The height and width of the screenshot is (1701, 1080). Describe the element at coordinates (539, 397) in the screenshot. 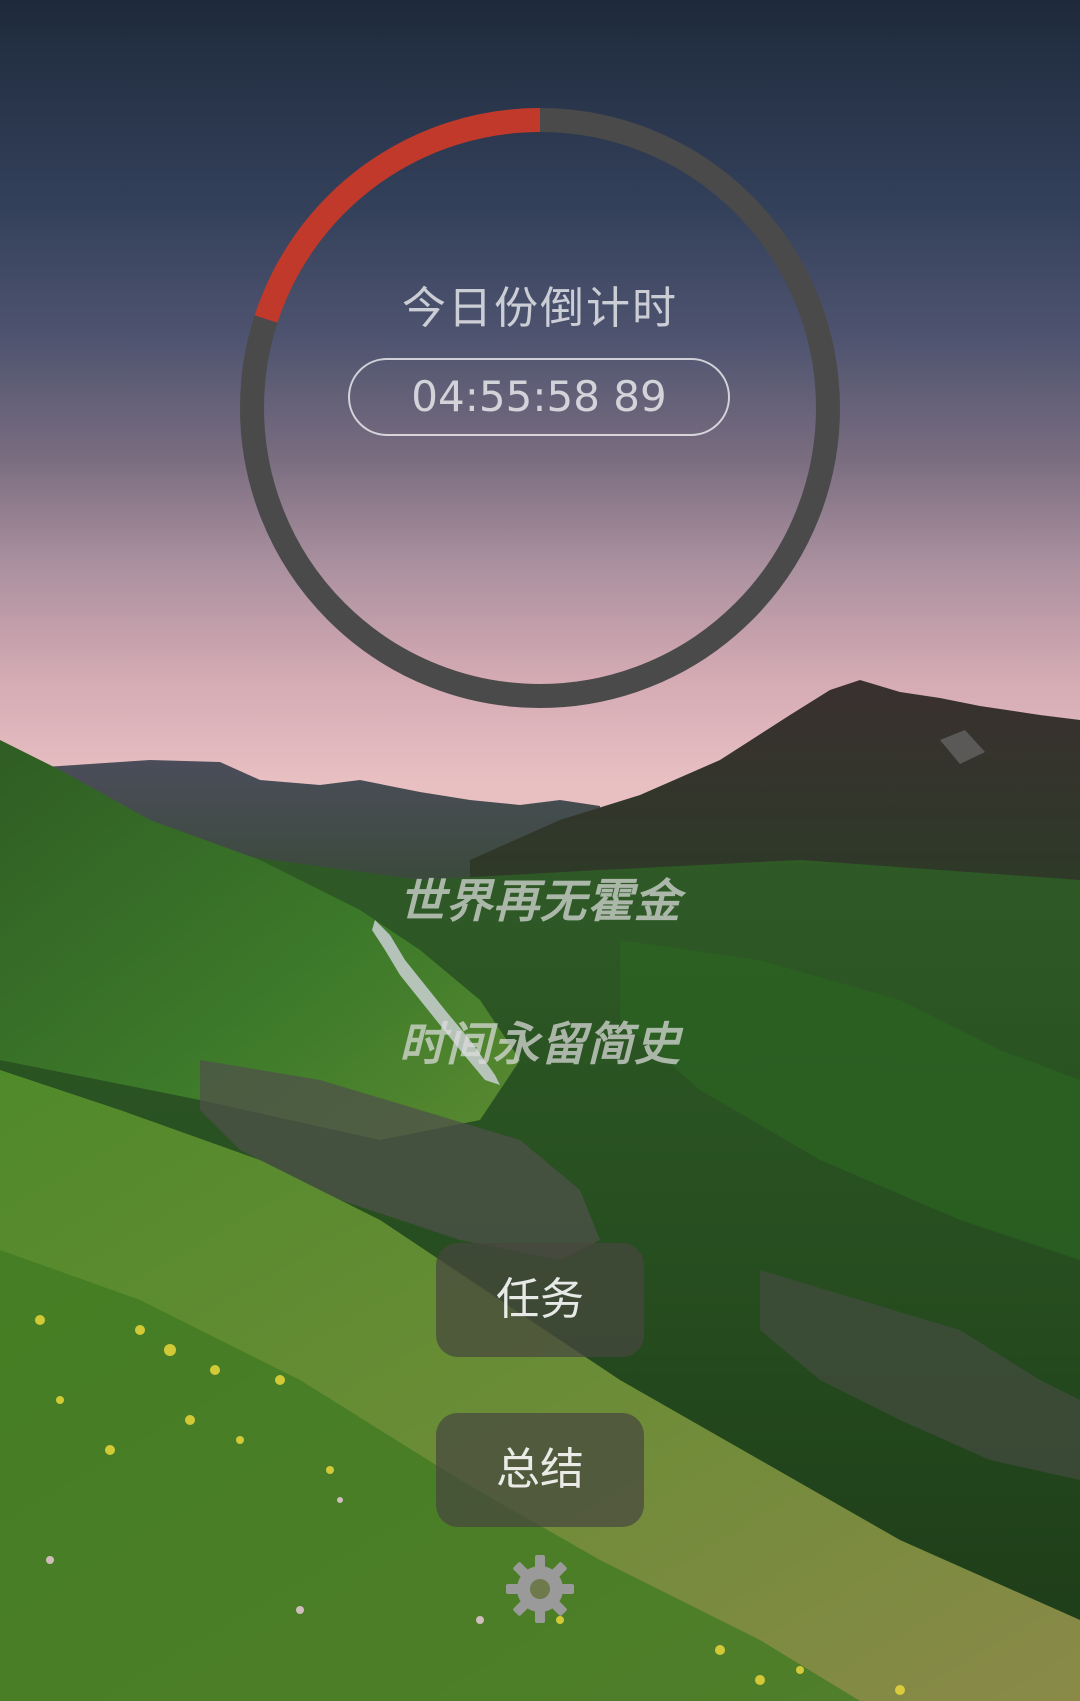

I see `countdown-time-display: 04:55:58 89` at that location.